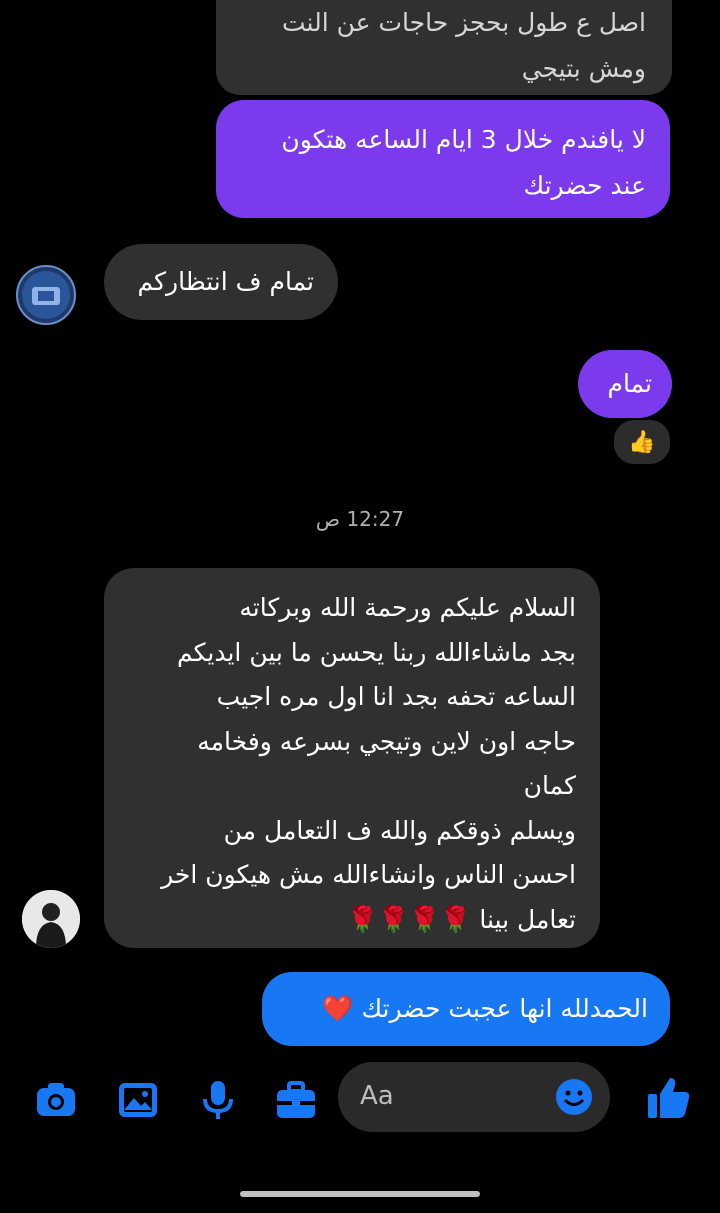 The width and height of the screenshot is (720, 1213). What do you see at coordinates (668, 1098) in the screenshot?
I see `thumbs-up-icon` at bounding box center [668, 1098].